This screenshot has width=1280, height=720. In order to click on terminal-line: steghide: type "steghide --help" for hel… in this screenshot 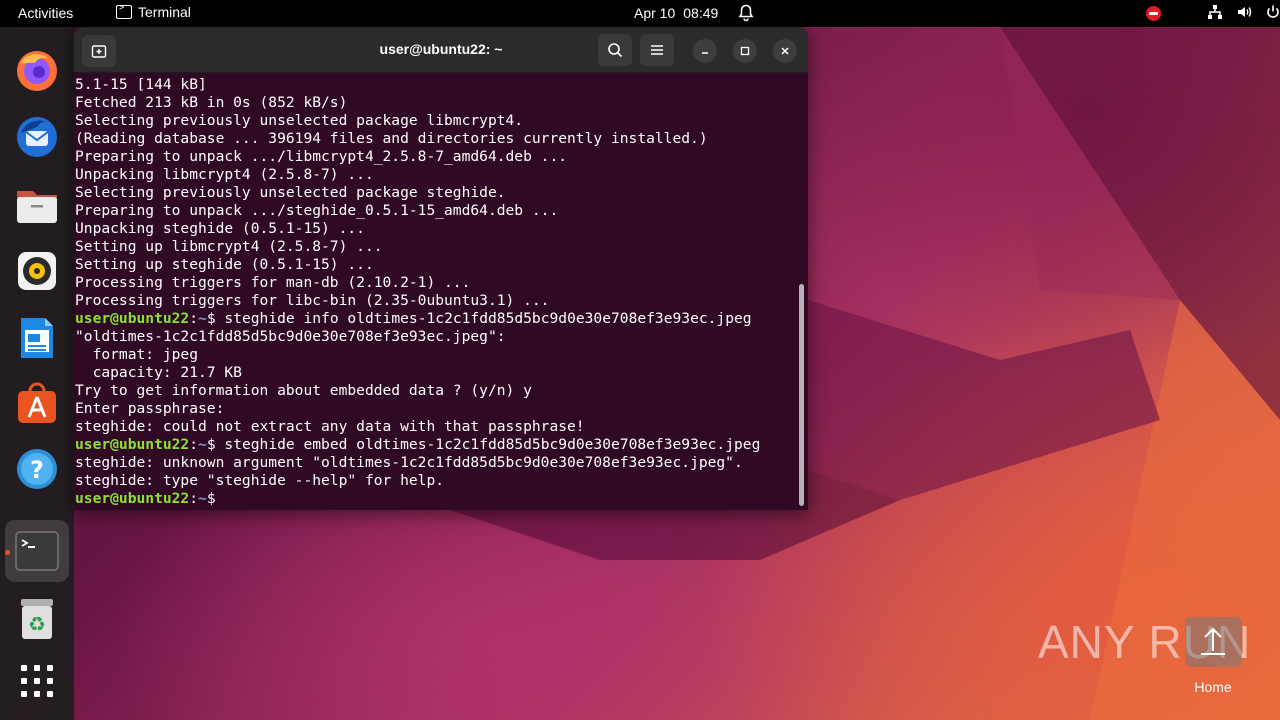, I will do `click(437, 481)`.